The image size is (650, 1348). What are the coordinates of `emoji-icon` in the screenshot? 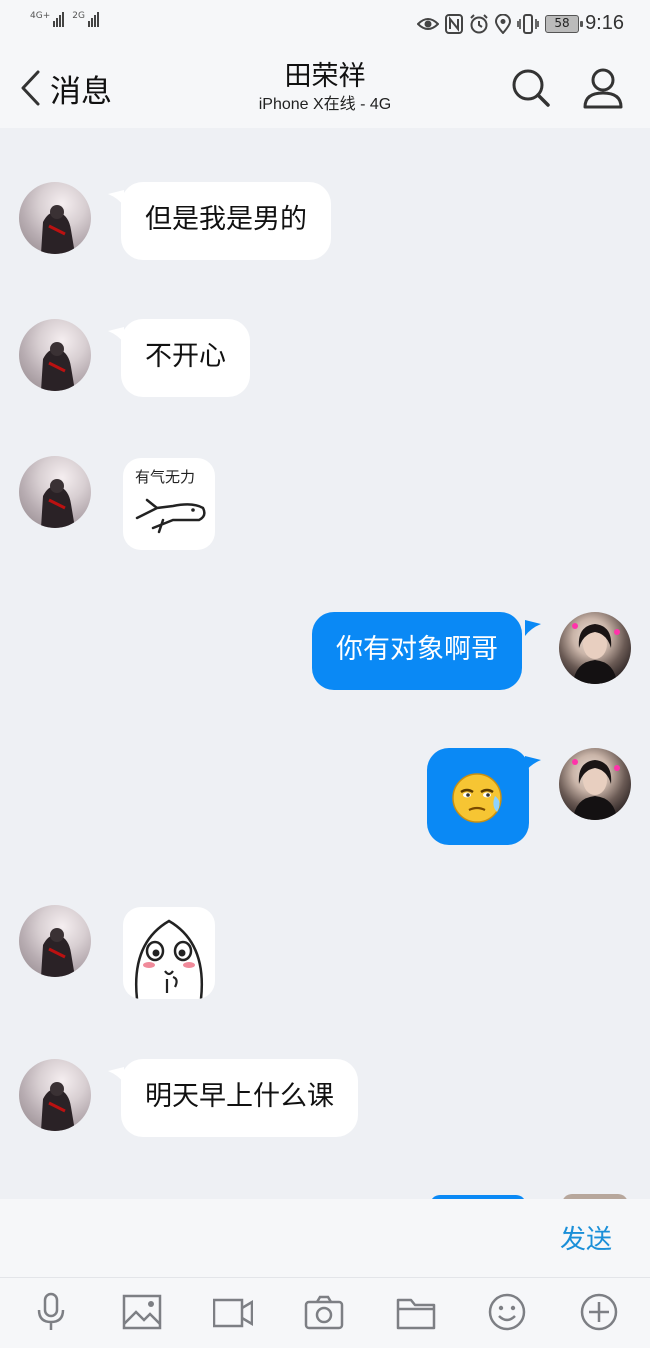 It's located at (507, 1312).